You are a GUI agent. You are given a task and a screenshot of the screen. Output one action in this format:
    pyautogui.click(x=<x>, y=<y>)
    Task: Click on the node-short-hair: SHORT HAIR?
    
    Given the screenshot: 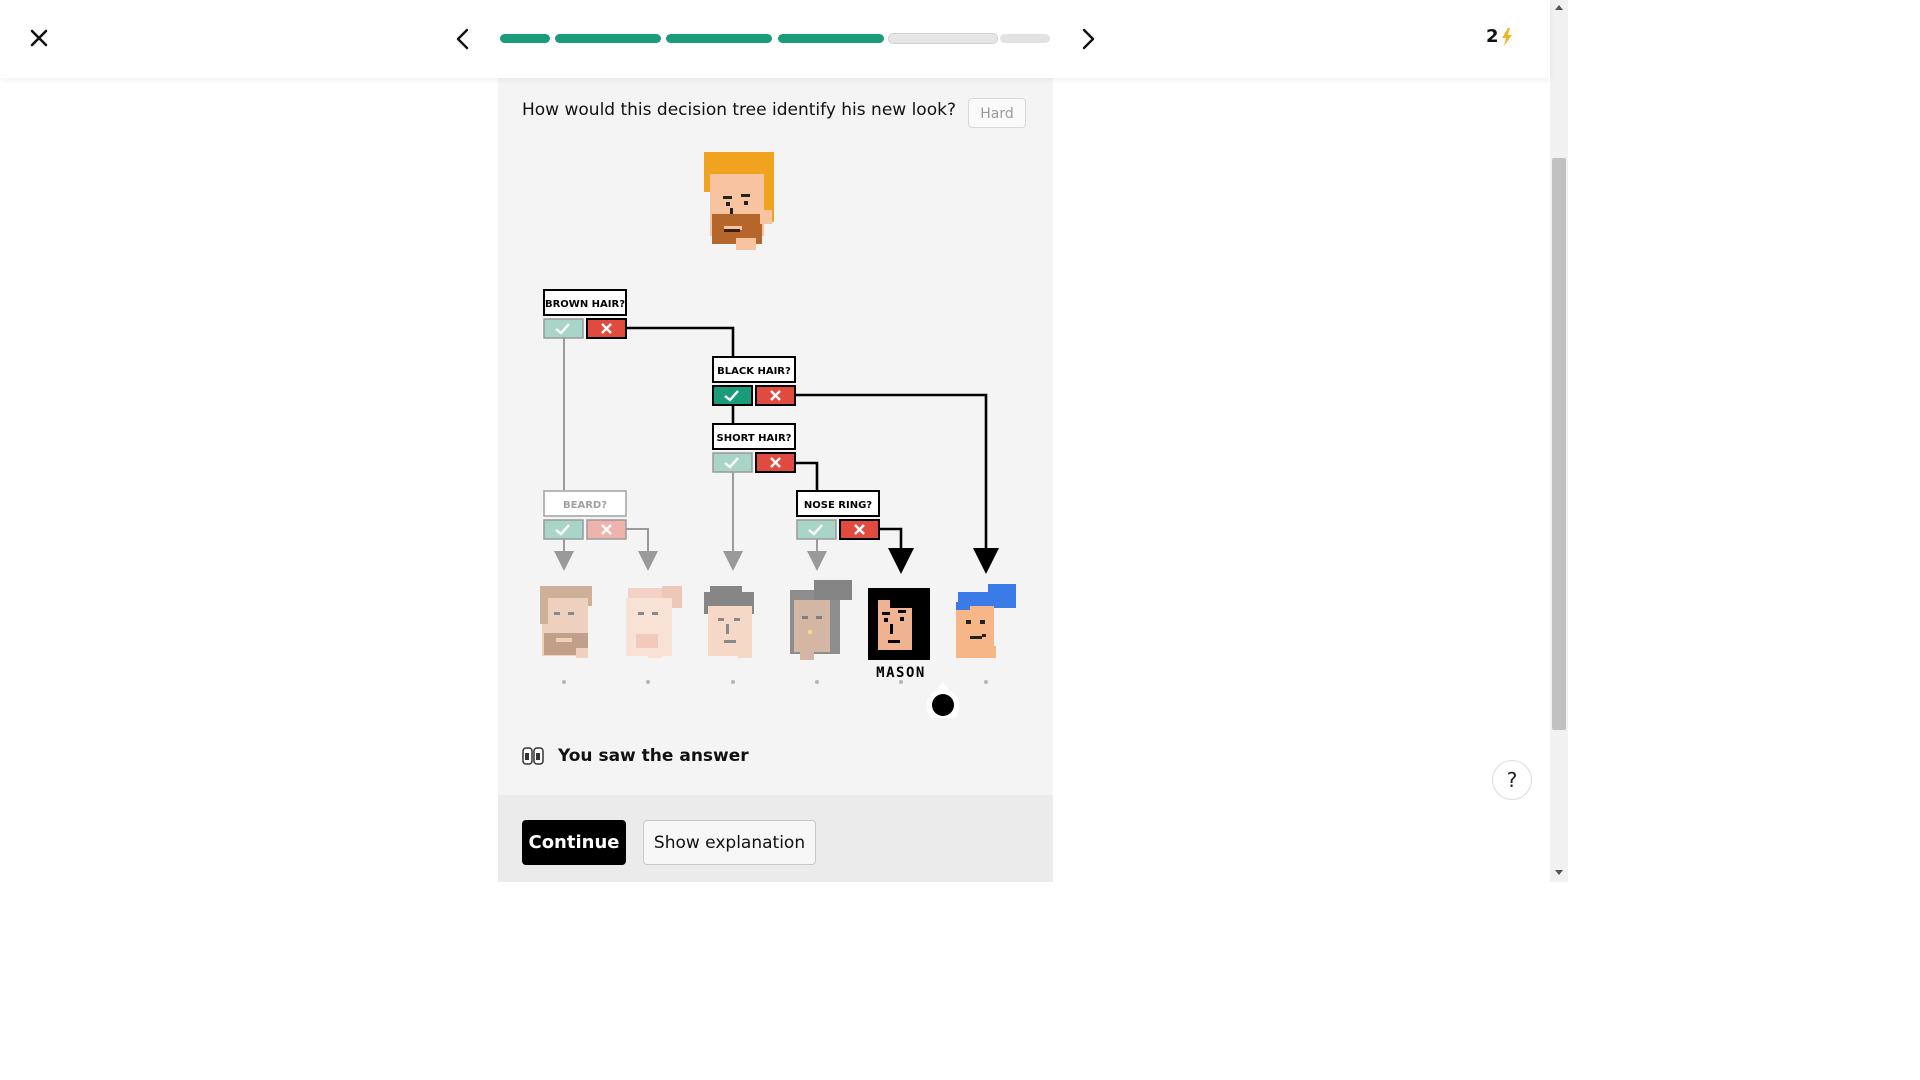 What is the action you would take?
    pyautogui.click(x=754, y=448)
    